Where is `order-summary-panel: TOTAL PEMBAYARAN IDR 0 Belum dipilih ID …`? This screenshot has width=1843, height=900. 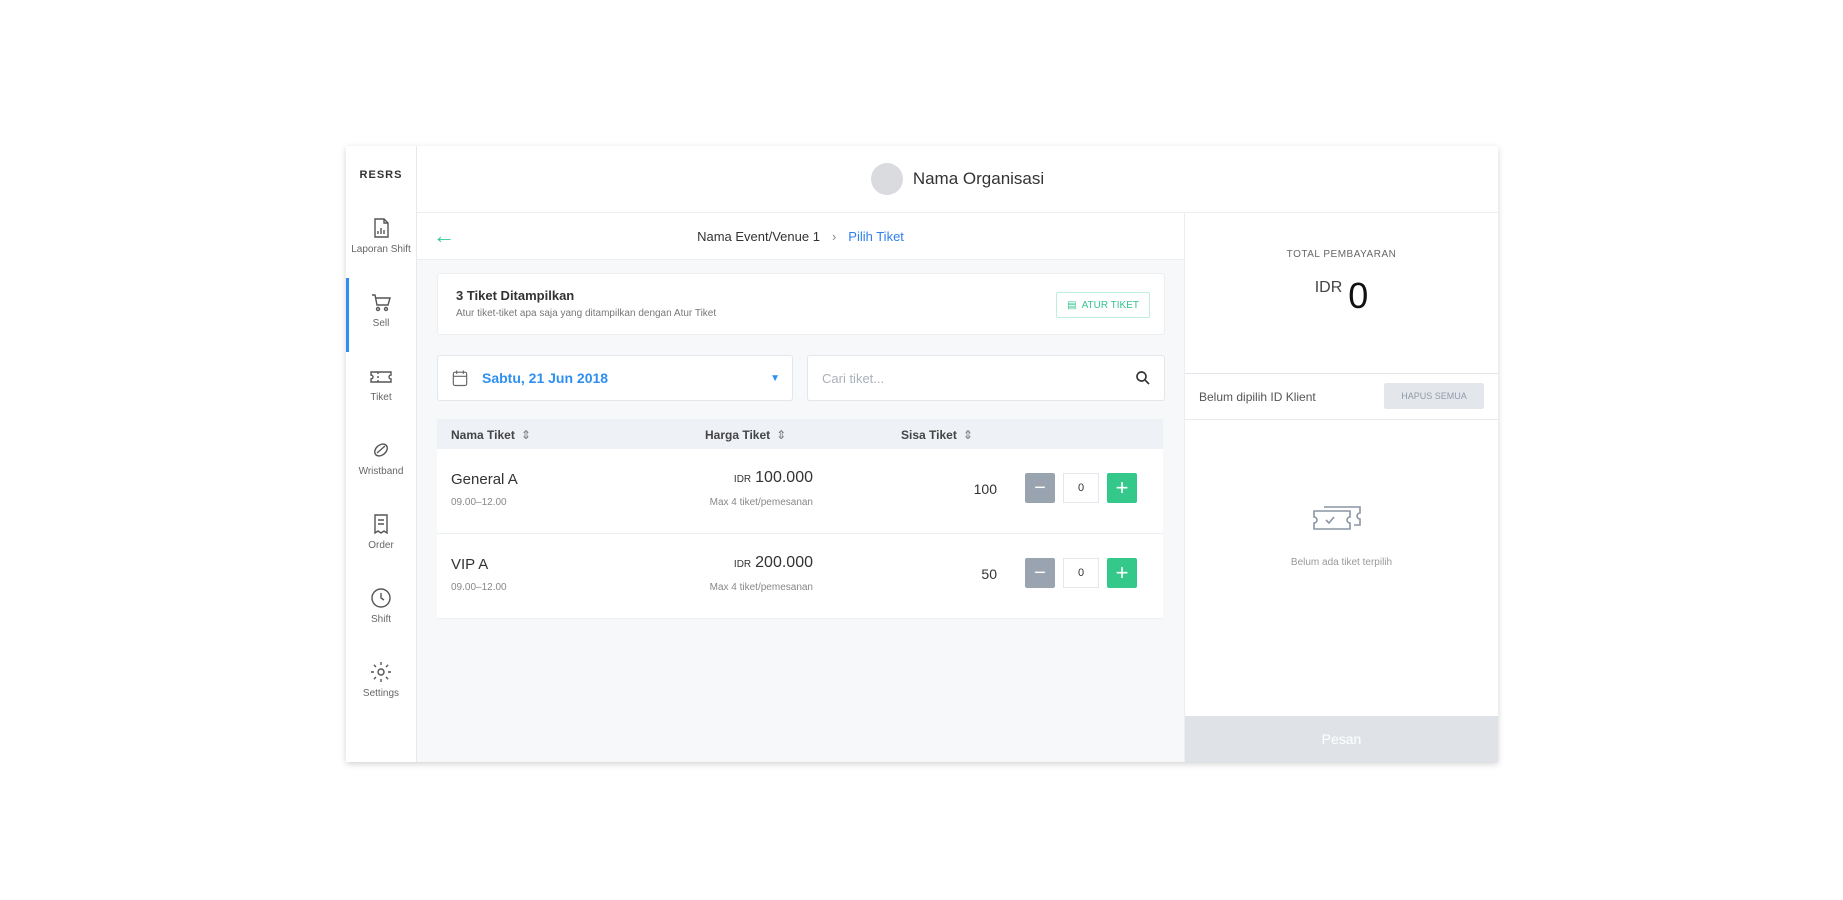 order-summary-panel: TOTAL PEMBAYARAN IDR 0 Belum dipilih ID … is located at coordinates (1341, 487).